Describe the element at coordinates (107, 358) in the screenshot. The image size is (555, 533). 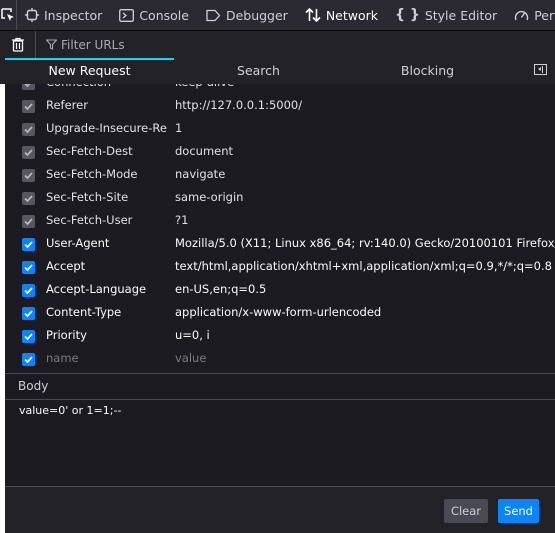
I see `header-name-field: name` at that location.